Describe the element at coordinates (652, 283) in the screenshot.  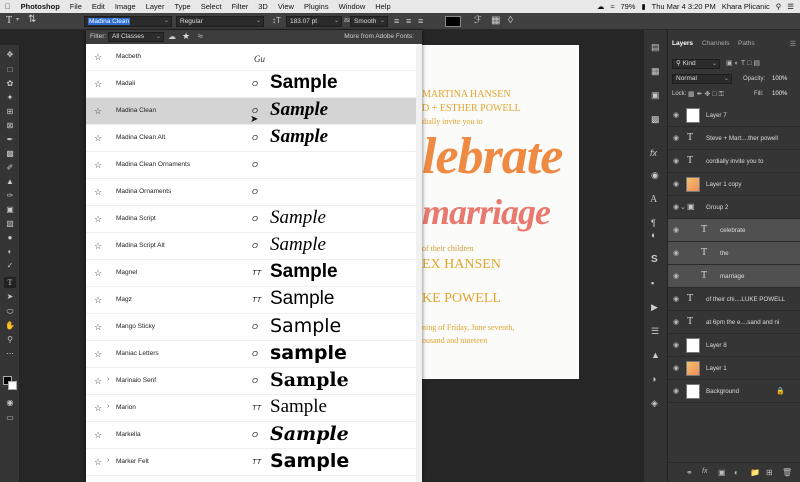
I see `brush-settings-icon: ▪` at that location.